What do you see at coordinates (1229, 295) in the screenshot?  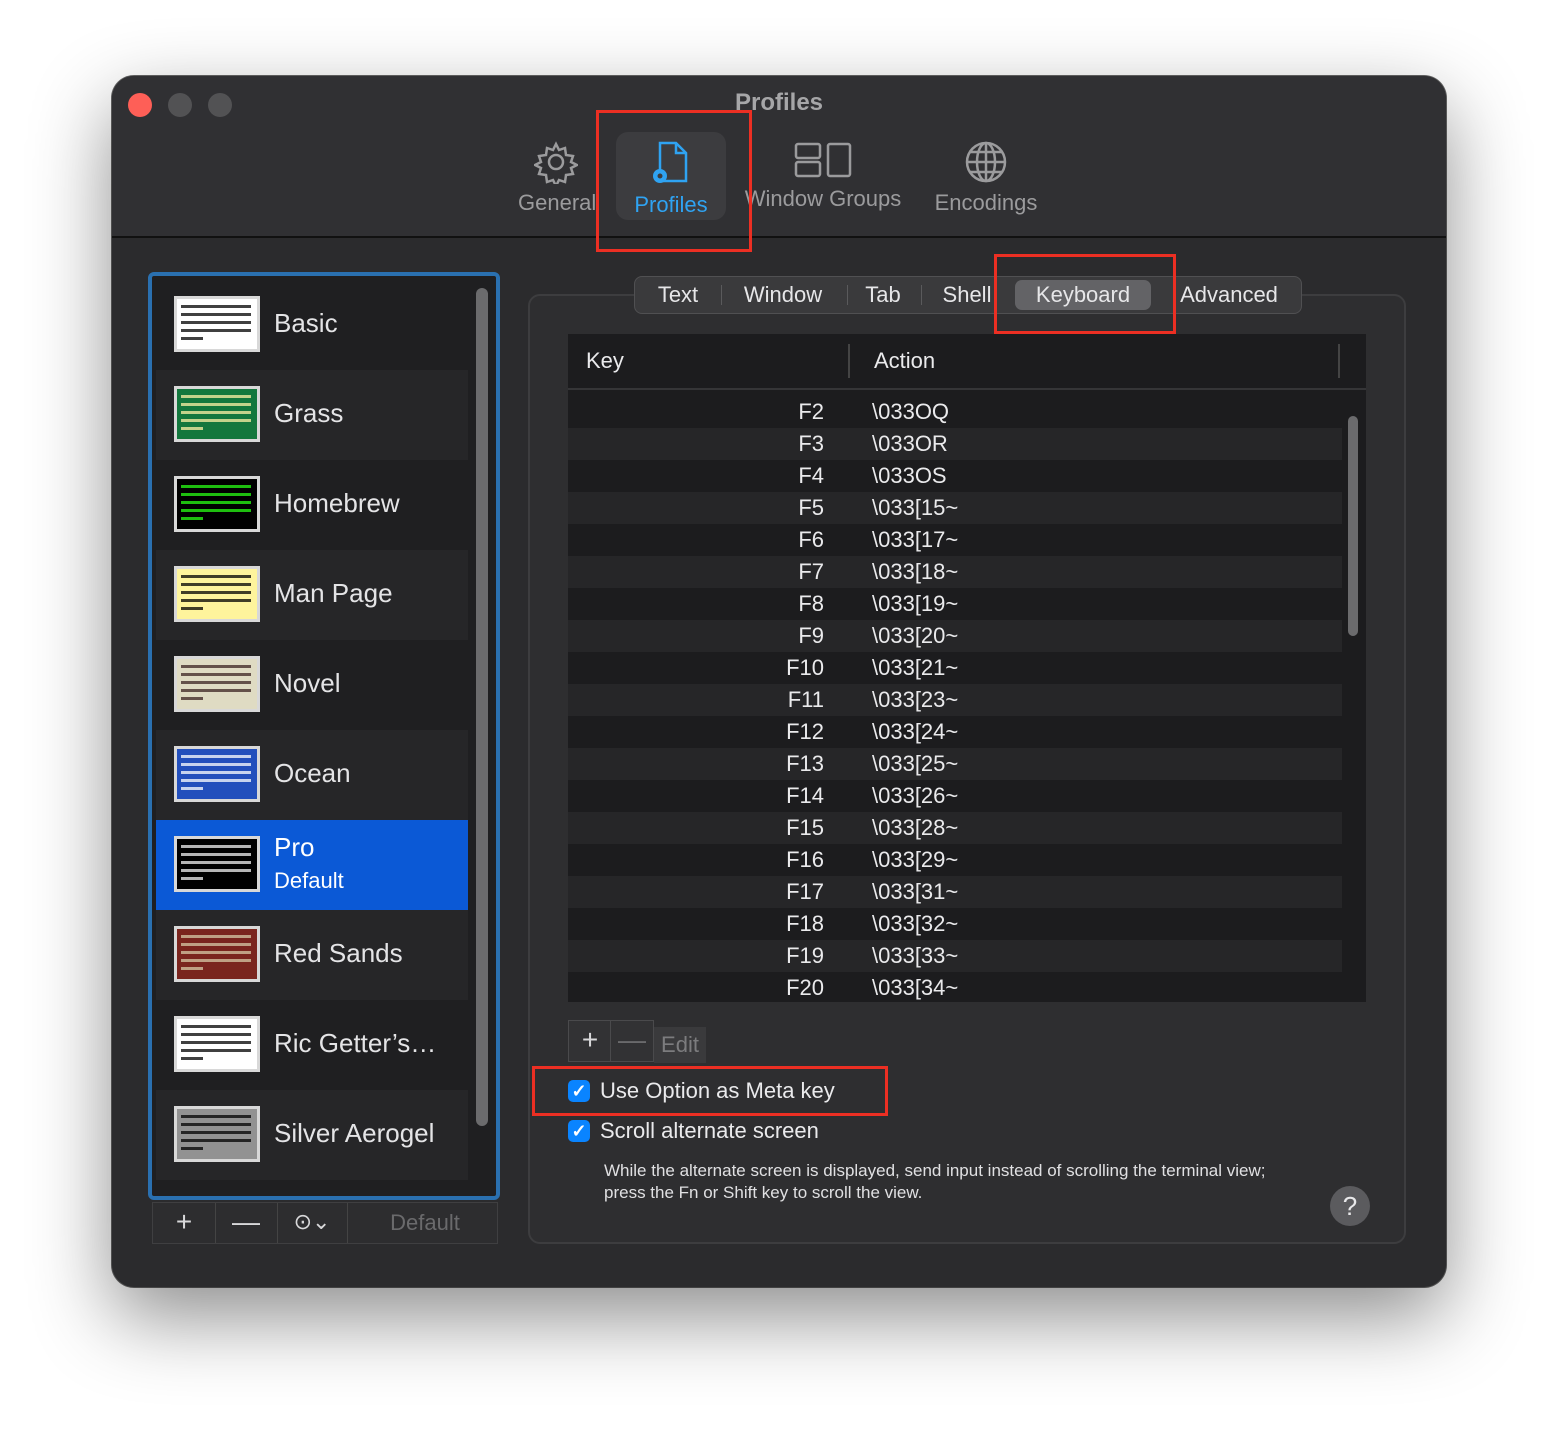 I see `tab-advanced: Advanced` at bounding box center [1229, 295].